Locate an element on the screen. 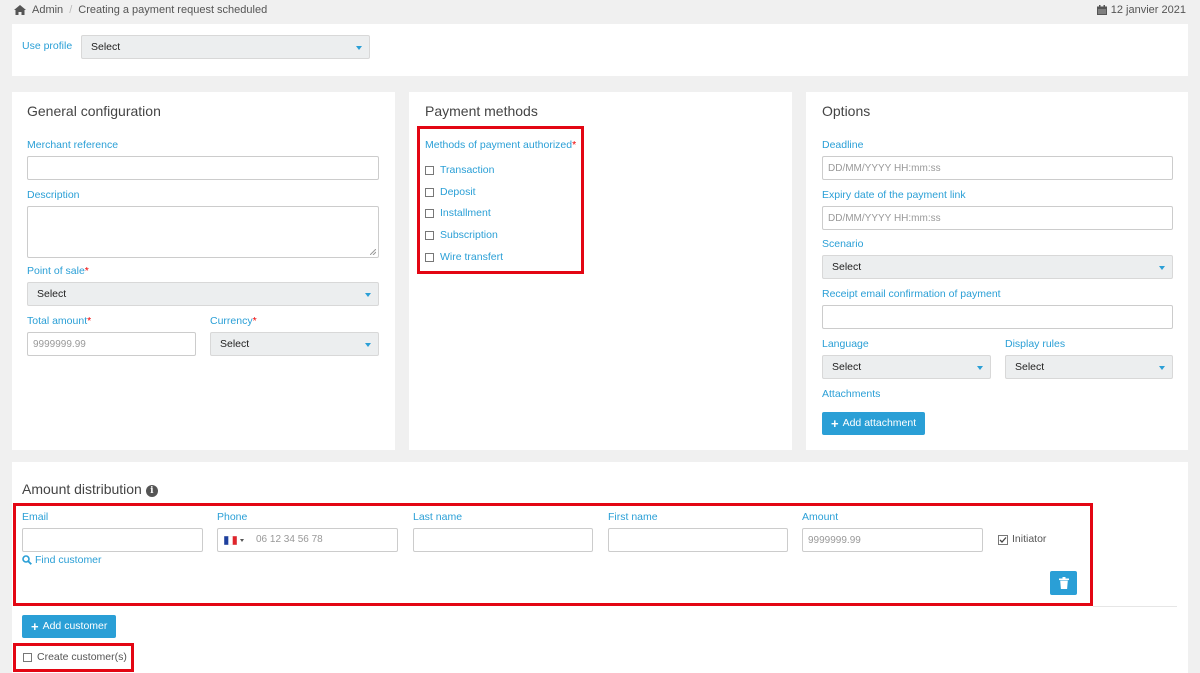 This screenshot has width=1200, height=673. display-rules-label: Display rules is located at coordinates (1035, 344).